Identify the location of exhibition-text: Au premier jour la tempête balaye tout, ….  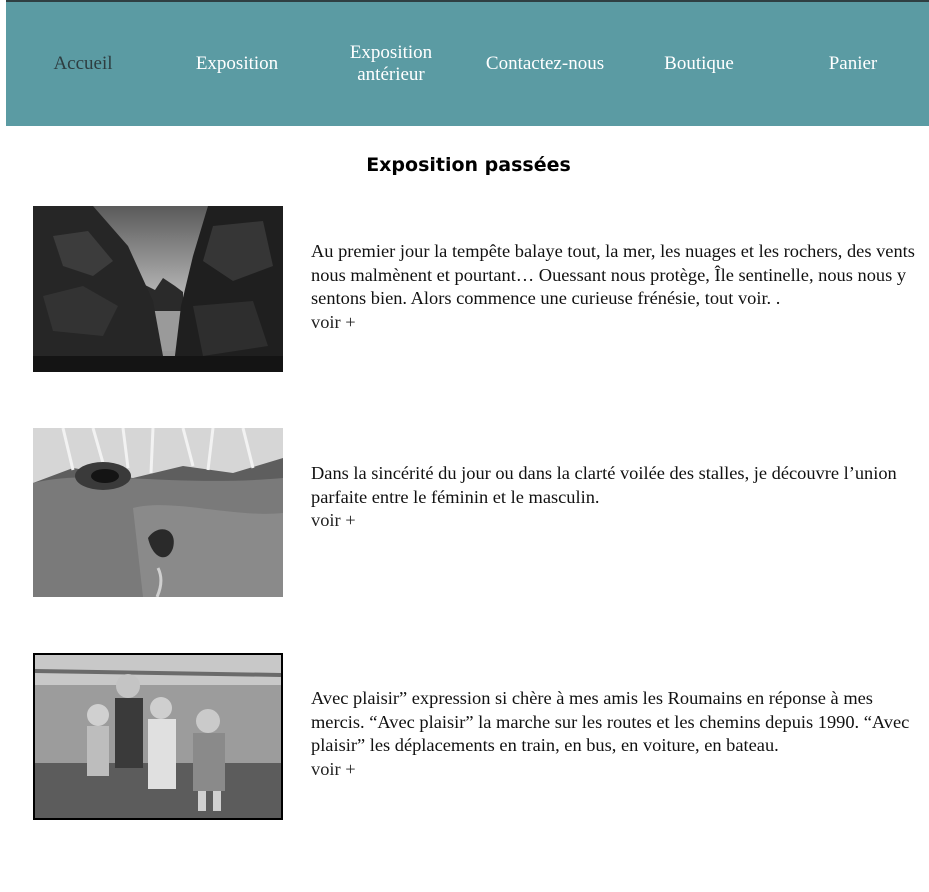
(613, 274).